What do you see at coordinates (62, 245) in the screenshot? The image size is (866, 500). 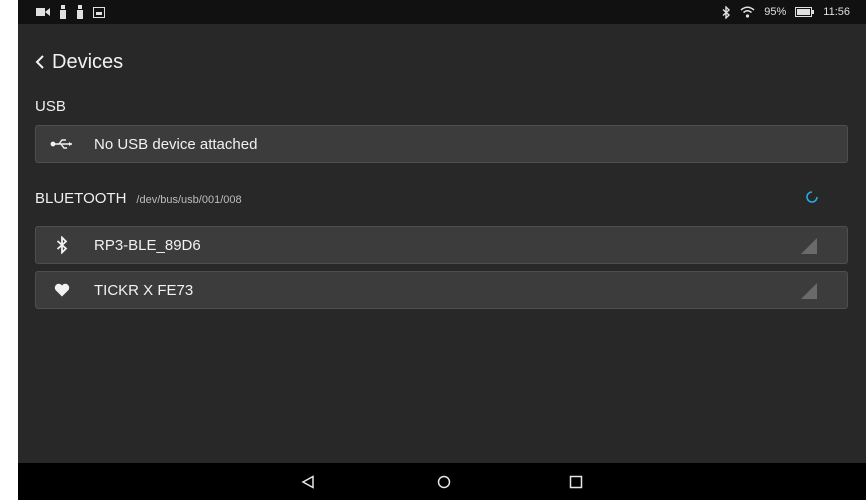 I see `bluetooth-icon` at bounding box center [62, 245].